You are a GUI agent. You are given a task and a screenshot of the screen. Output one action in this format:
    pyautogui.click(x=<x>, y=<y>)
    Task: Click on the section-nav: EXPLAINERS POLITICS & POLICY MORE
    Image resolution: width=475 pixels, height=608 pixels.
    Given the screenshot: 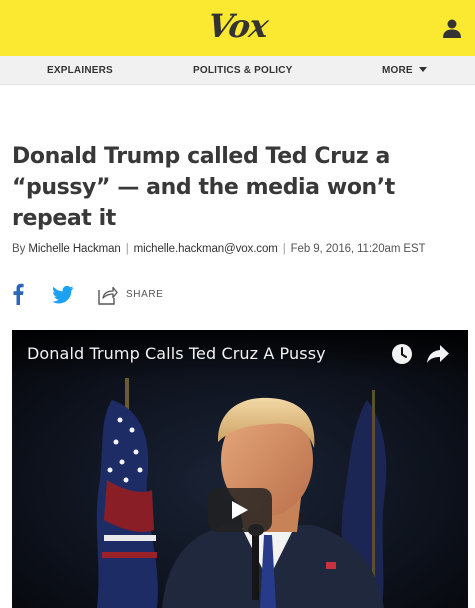 What is the action you would take?
    pyautogui.click(x=237, y=70)
    